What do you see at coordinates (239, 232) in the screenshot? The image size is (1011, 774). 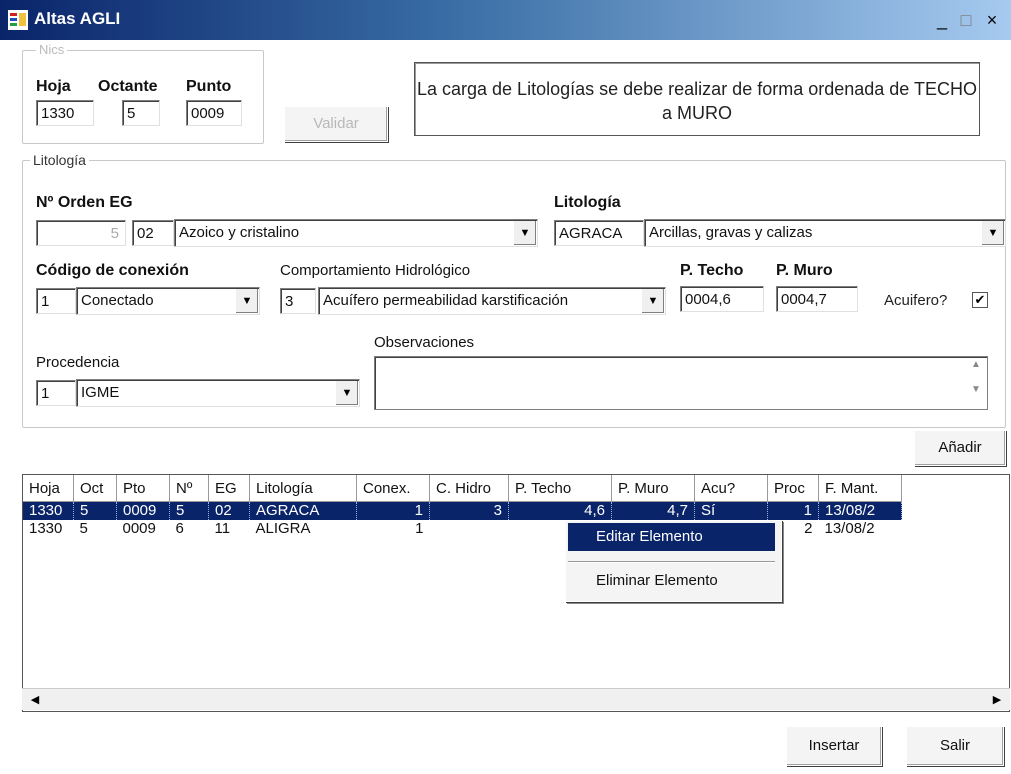 I see `eg-select-value: Azoico y cristalino` at bounding box center [239, 232].